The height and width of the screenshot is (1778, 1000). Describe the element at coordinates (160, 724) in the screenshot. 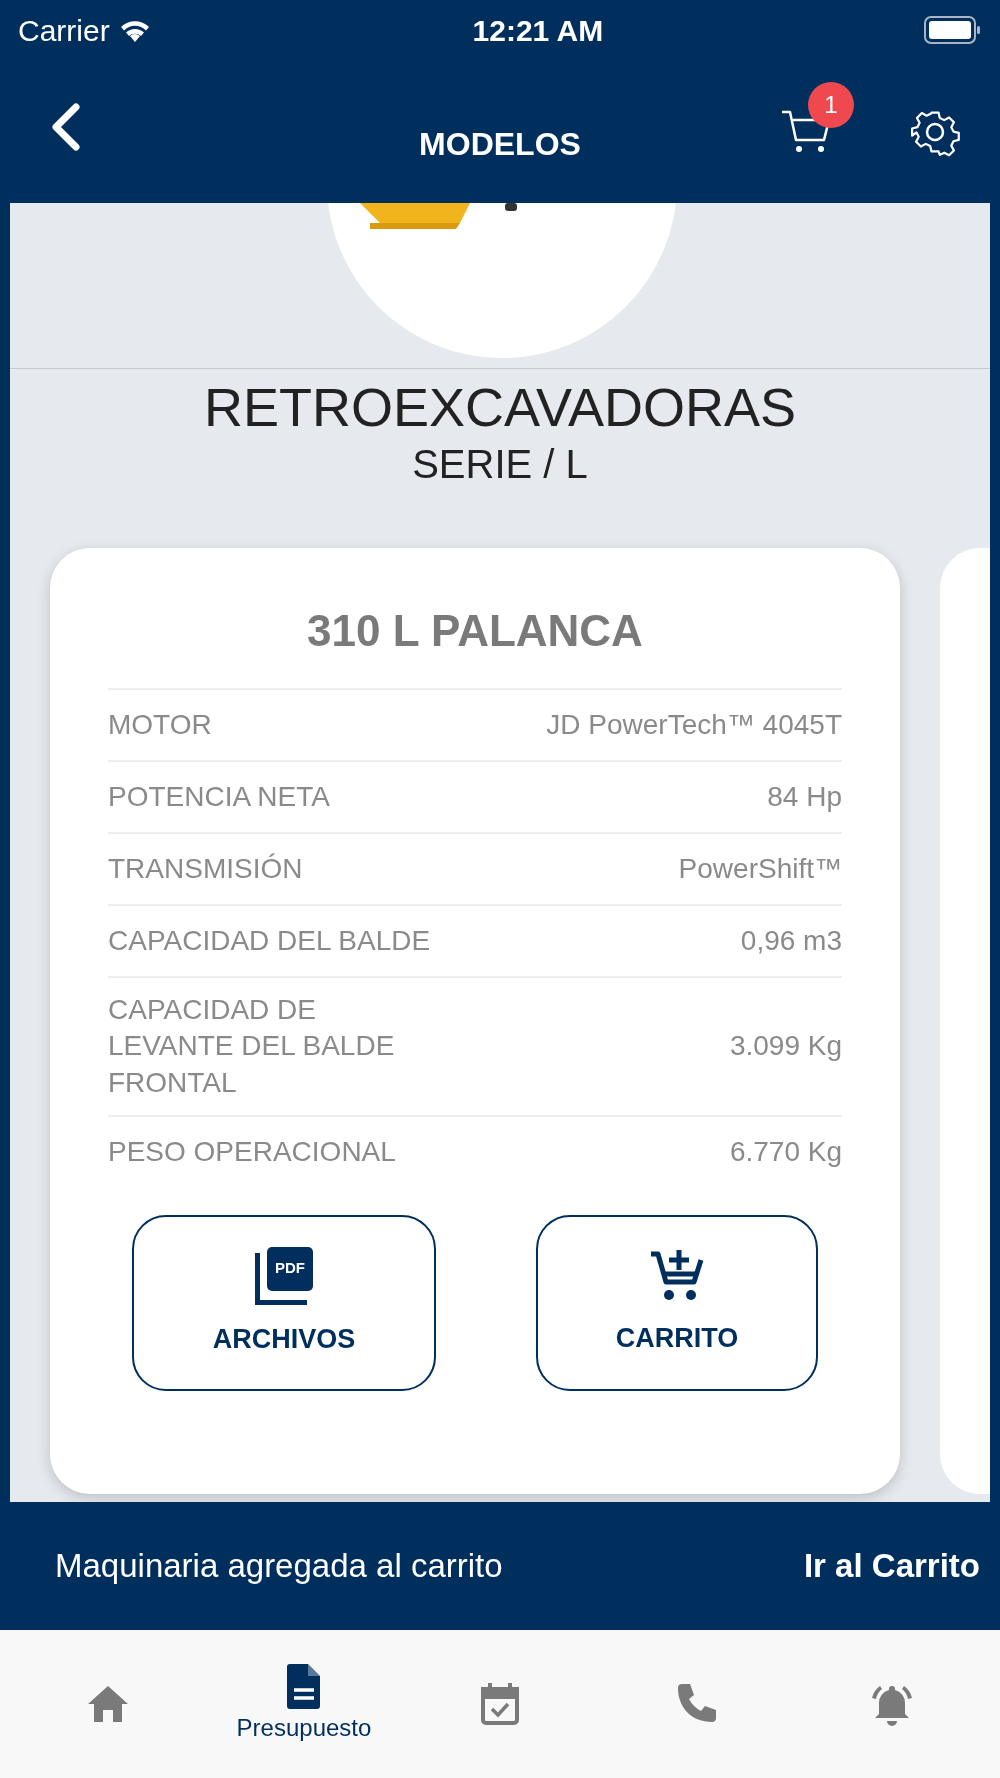

I see `spec-label: MOTOR` at that location.